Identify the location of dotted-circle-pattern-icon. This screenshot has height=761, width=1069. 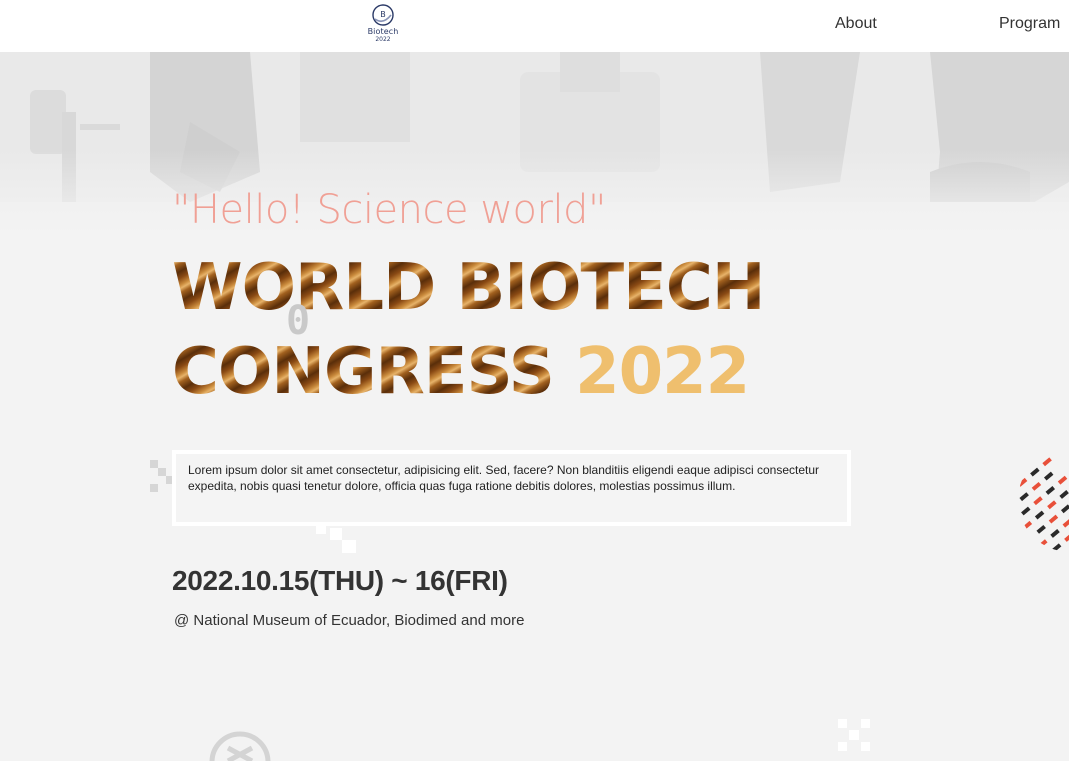
(1043, 500).